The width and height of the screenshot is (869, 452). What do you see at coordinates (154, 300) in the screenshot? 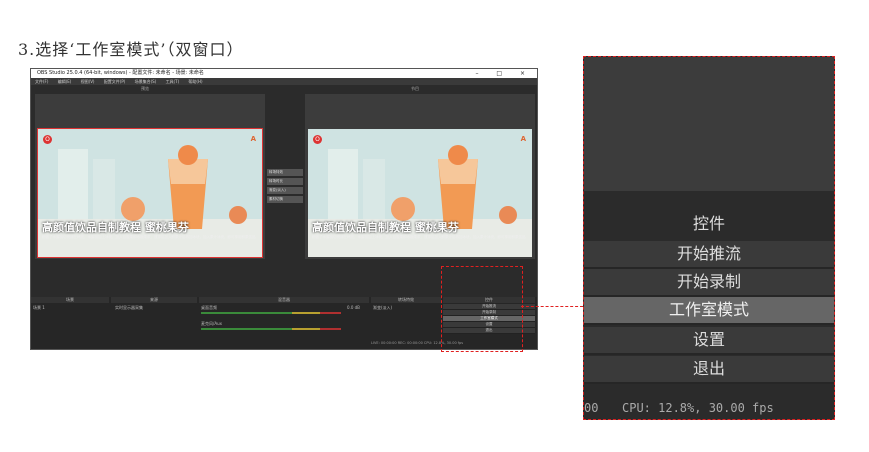
I see `sources-dock-header: 来源` at bounding box center [154, 300].